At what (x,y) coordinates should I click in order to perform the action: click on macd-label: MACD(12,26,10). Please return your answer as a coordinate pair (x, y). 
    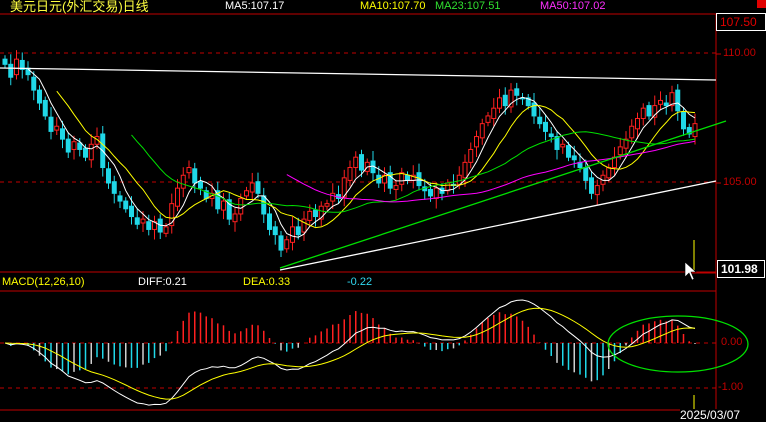
    Looking at the image, I should click on (43, 282).